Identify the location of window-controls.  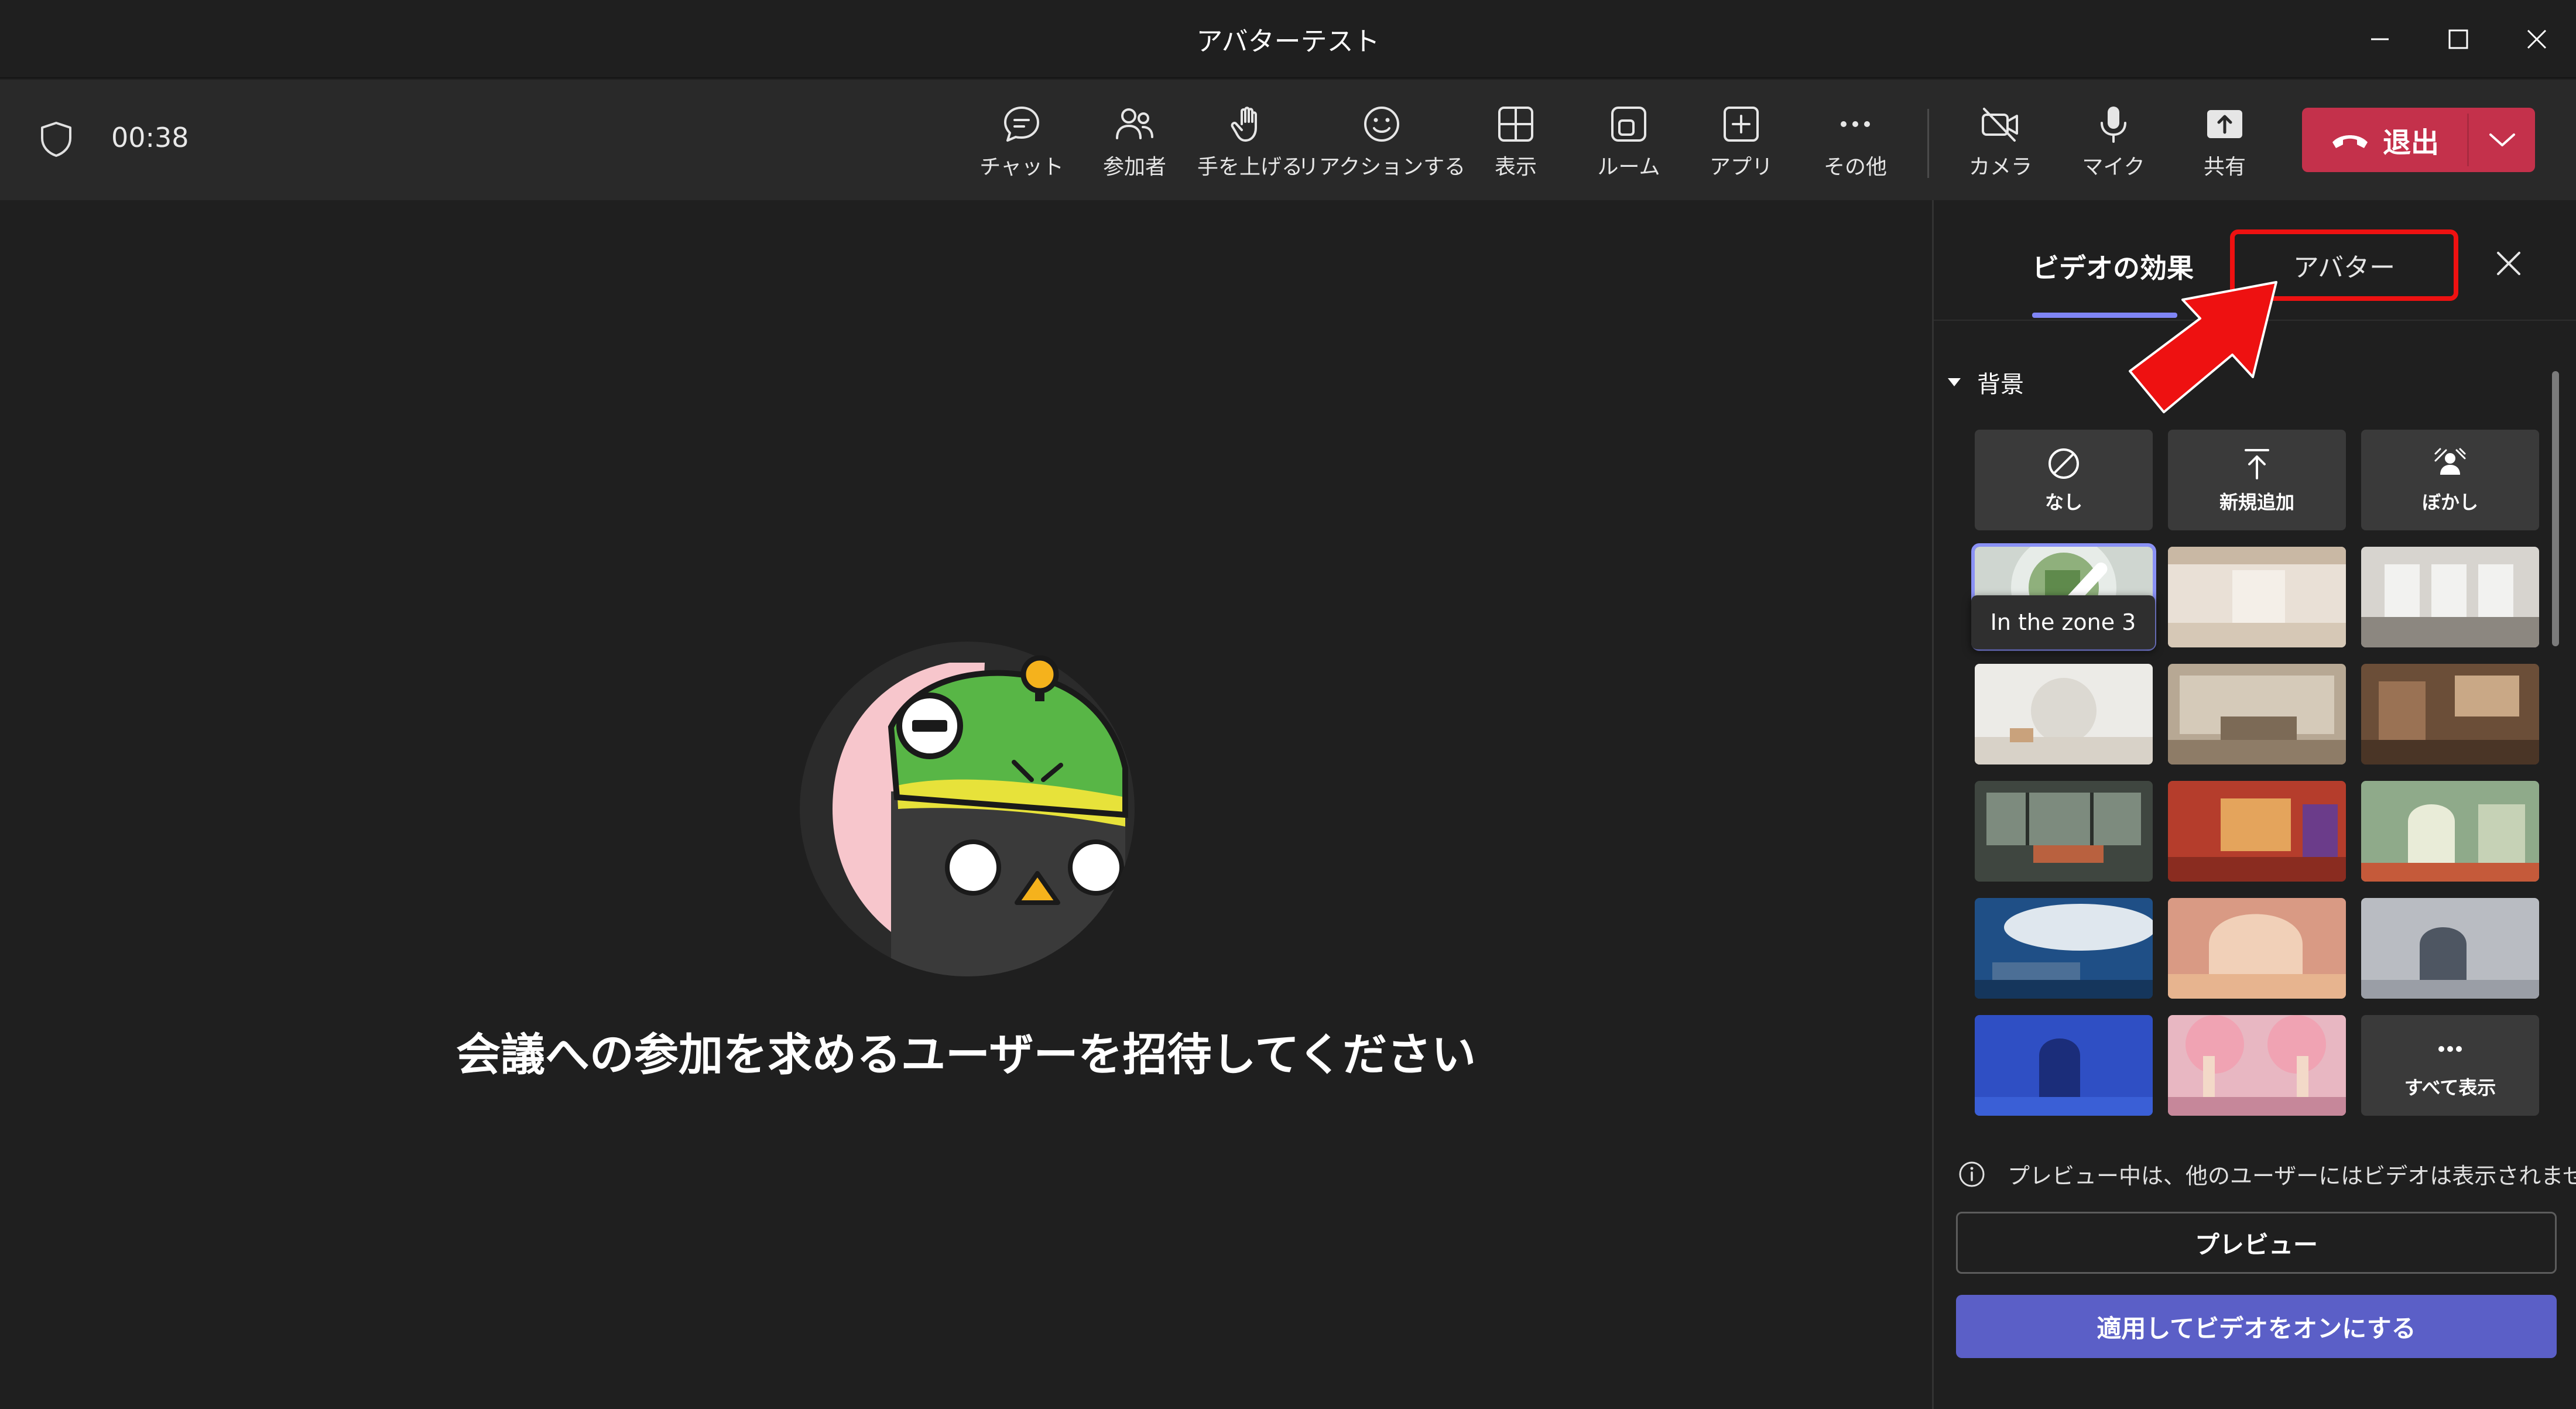
(2458, 39).